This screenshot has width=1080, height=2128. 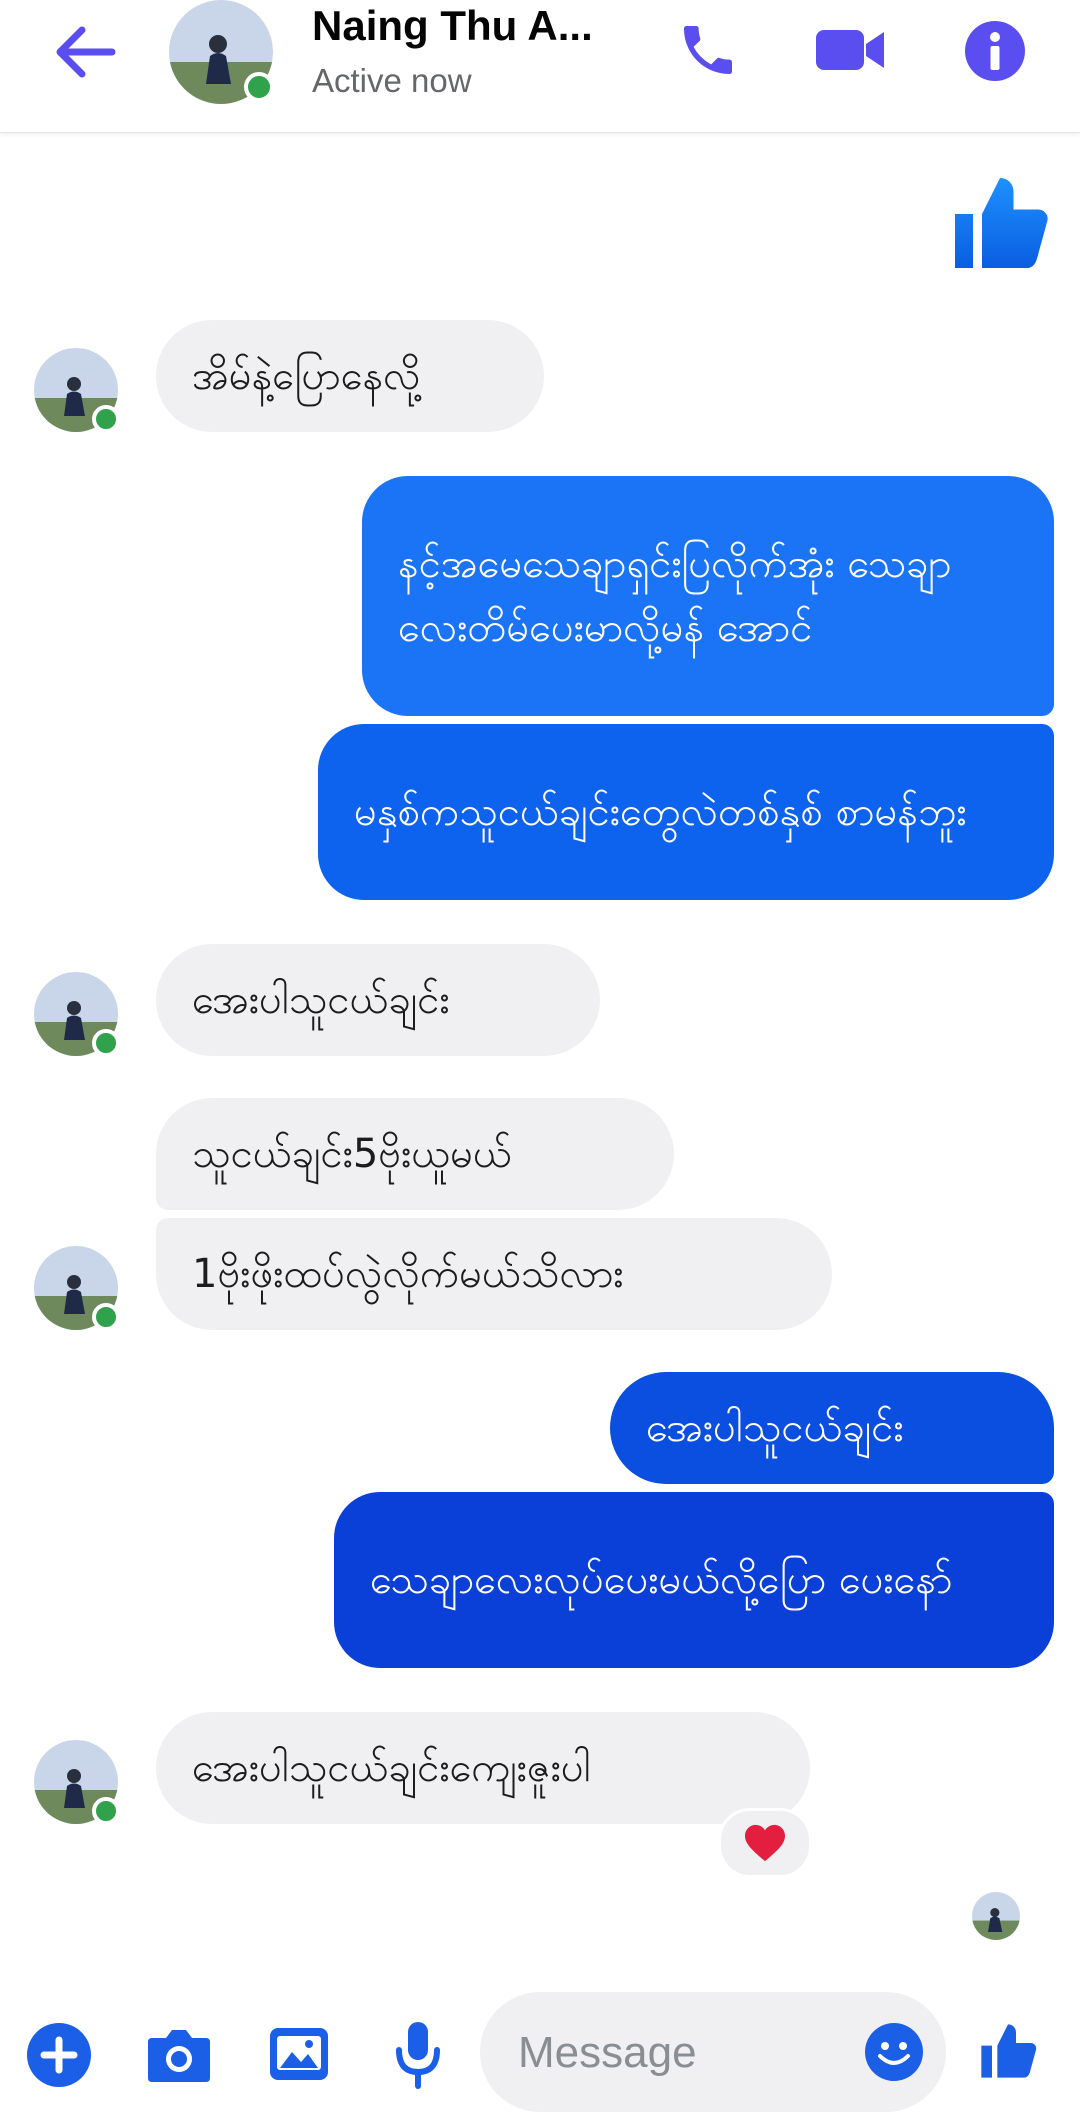 What do you see at coordinates (661, 1580) in the screenshot?
I see `message-text: သေချာလေးလုပ်ပေးမယ်လို့ပြော ပေးနော်` at bounding box center [661, 1580].